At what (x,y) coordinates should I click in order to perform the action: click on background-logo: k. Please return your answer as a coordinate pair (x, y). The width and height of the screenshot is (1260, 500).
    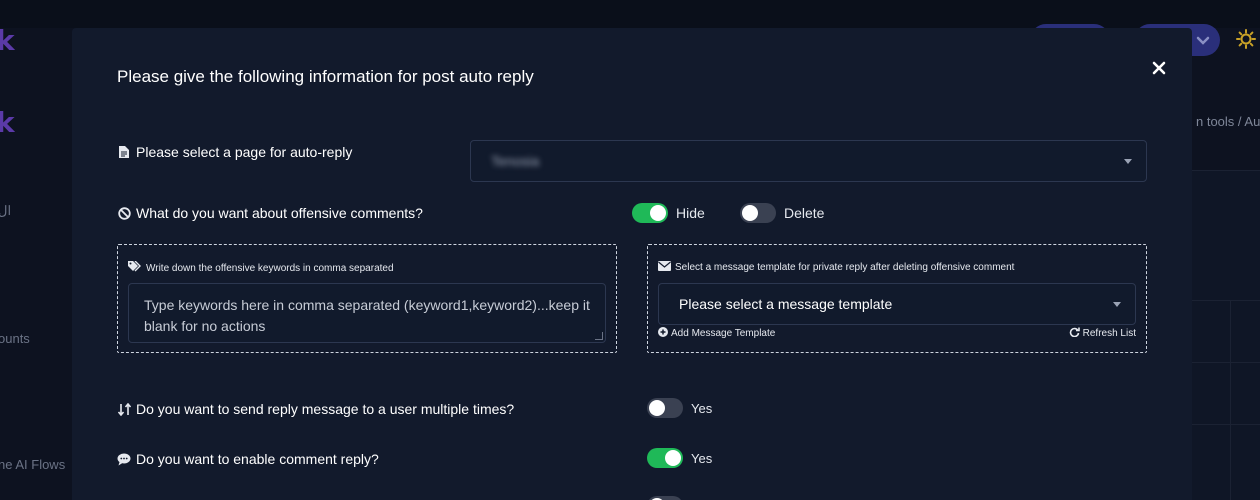
    Looking at the image, I should click on (7, 40).